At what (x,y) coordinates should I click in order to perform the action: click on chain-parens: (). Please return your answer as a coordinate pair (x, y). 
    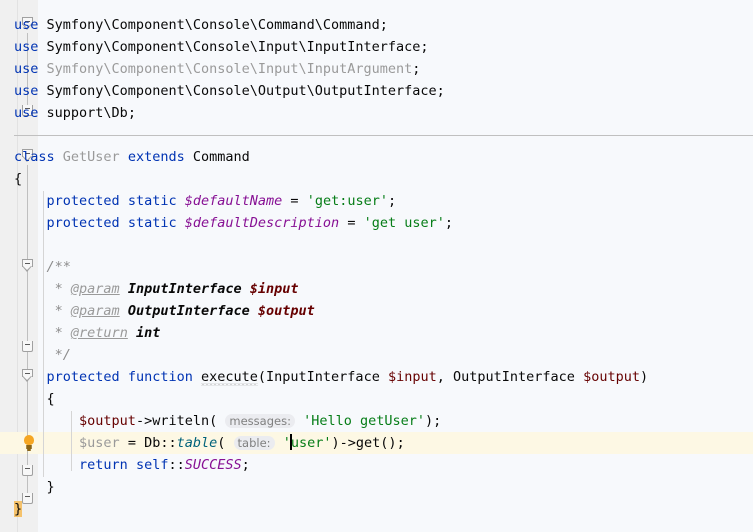
    Looking at the image, I should click on (388, 443).